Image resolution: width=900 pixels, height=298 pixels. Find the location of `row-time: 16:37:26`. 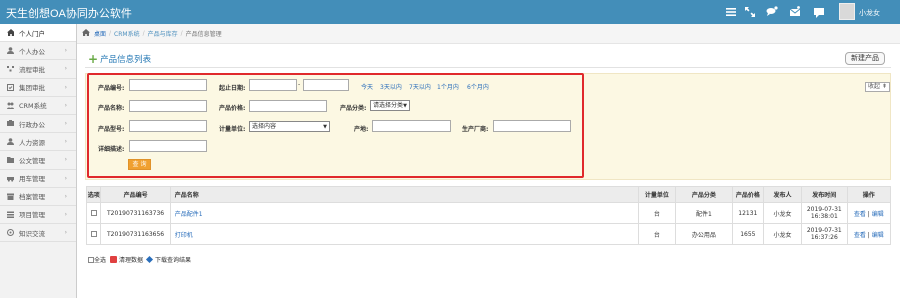

row-time: 16:37:26 is located at coordinates (824, 237).